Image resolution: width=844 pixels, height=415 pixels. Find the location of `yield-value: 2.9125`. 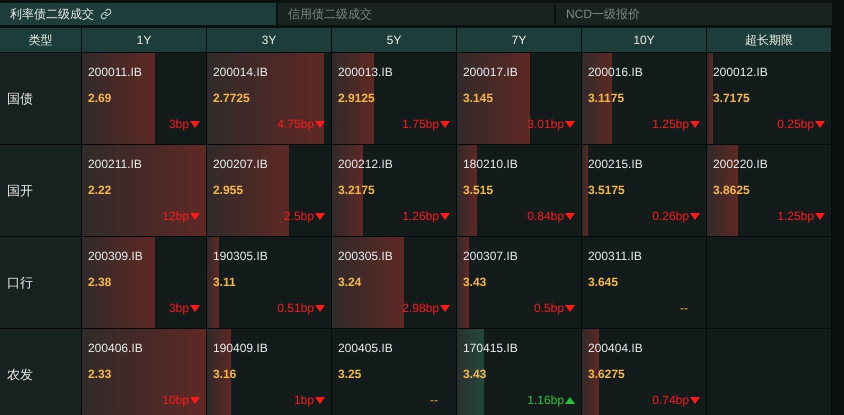

yield-value: 2.9125 is located at coordinates (356, 98).